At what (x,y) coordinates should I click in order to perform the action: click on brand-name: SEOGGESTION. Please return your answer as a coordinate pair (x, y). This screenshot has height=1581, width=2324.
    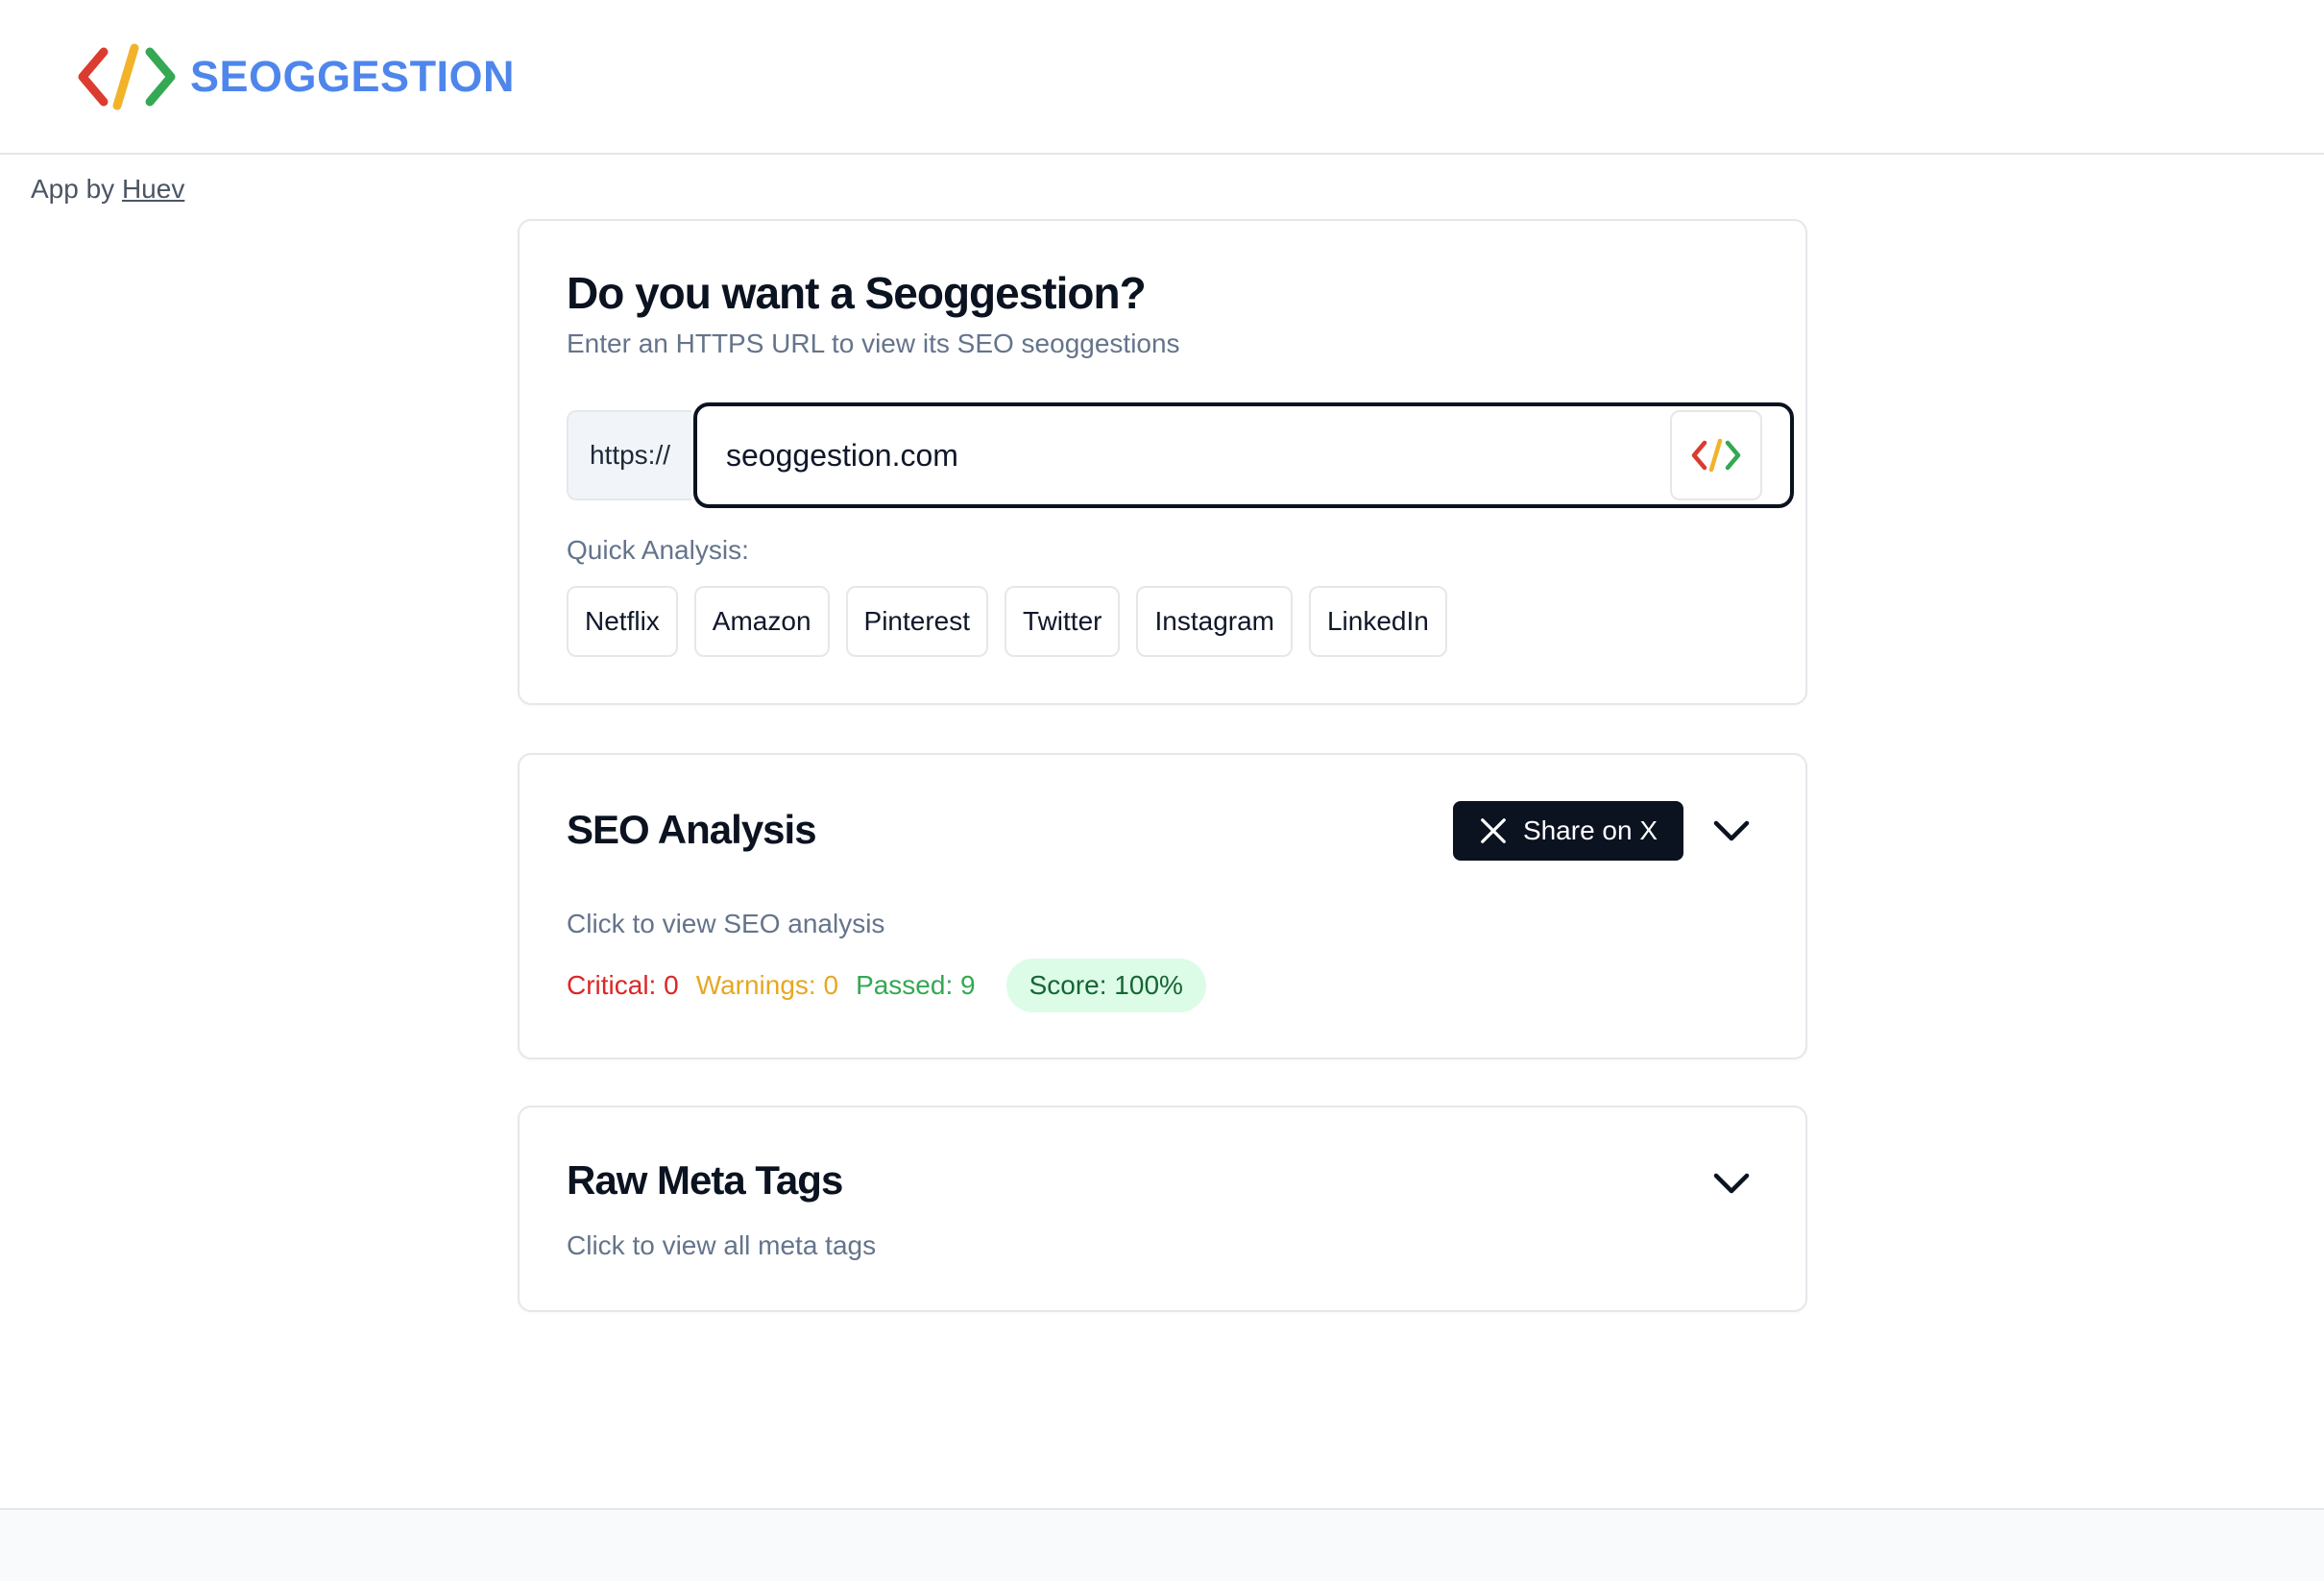
    Looking at the image, I should click on (353, 76).